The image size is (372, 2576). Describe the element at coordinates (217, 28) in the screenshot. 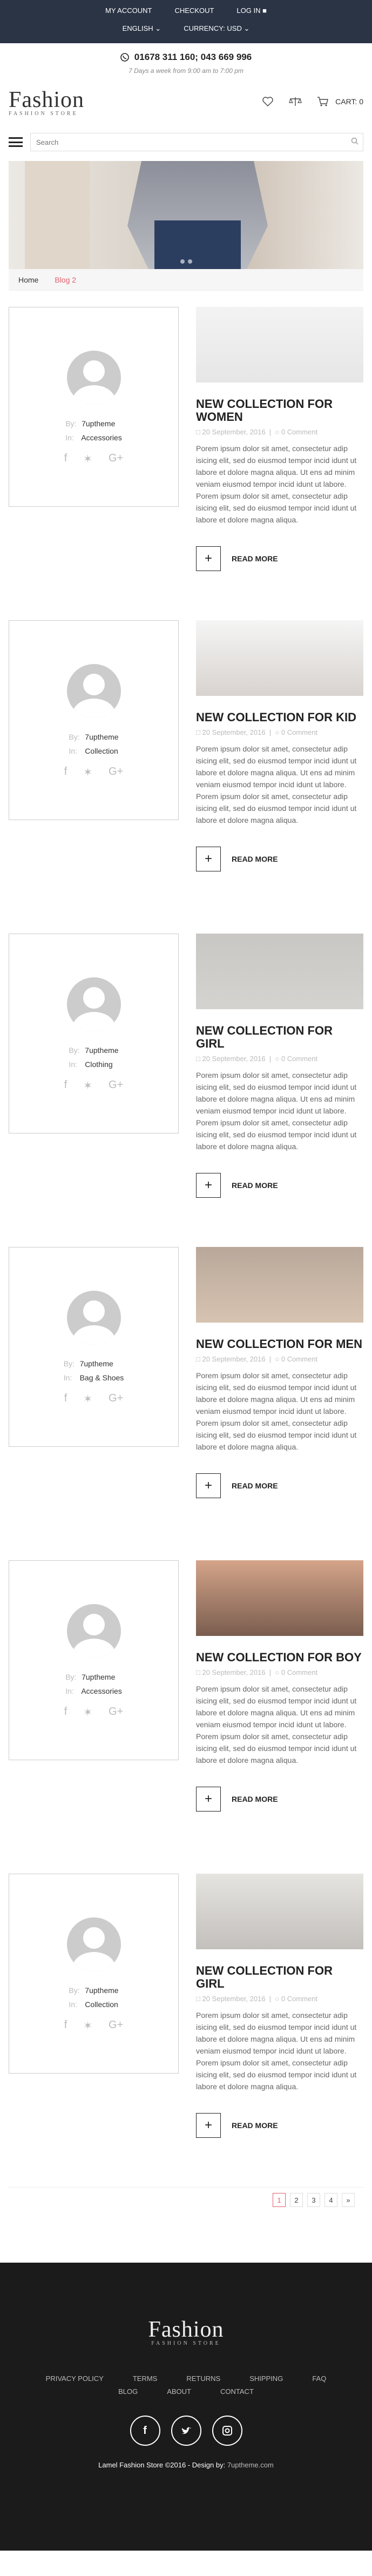

I see `currency-select: CURRENCY: USD ⌄` at that location.